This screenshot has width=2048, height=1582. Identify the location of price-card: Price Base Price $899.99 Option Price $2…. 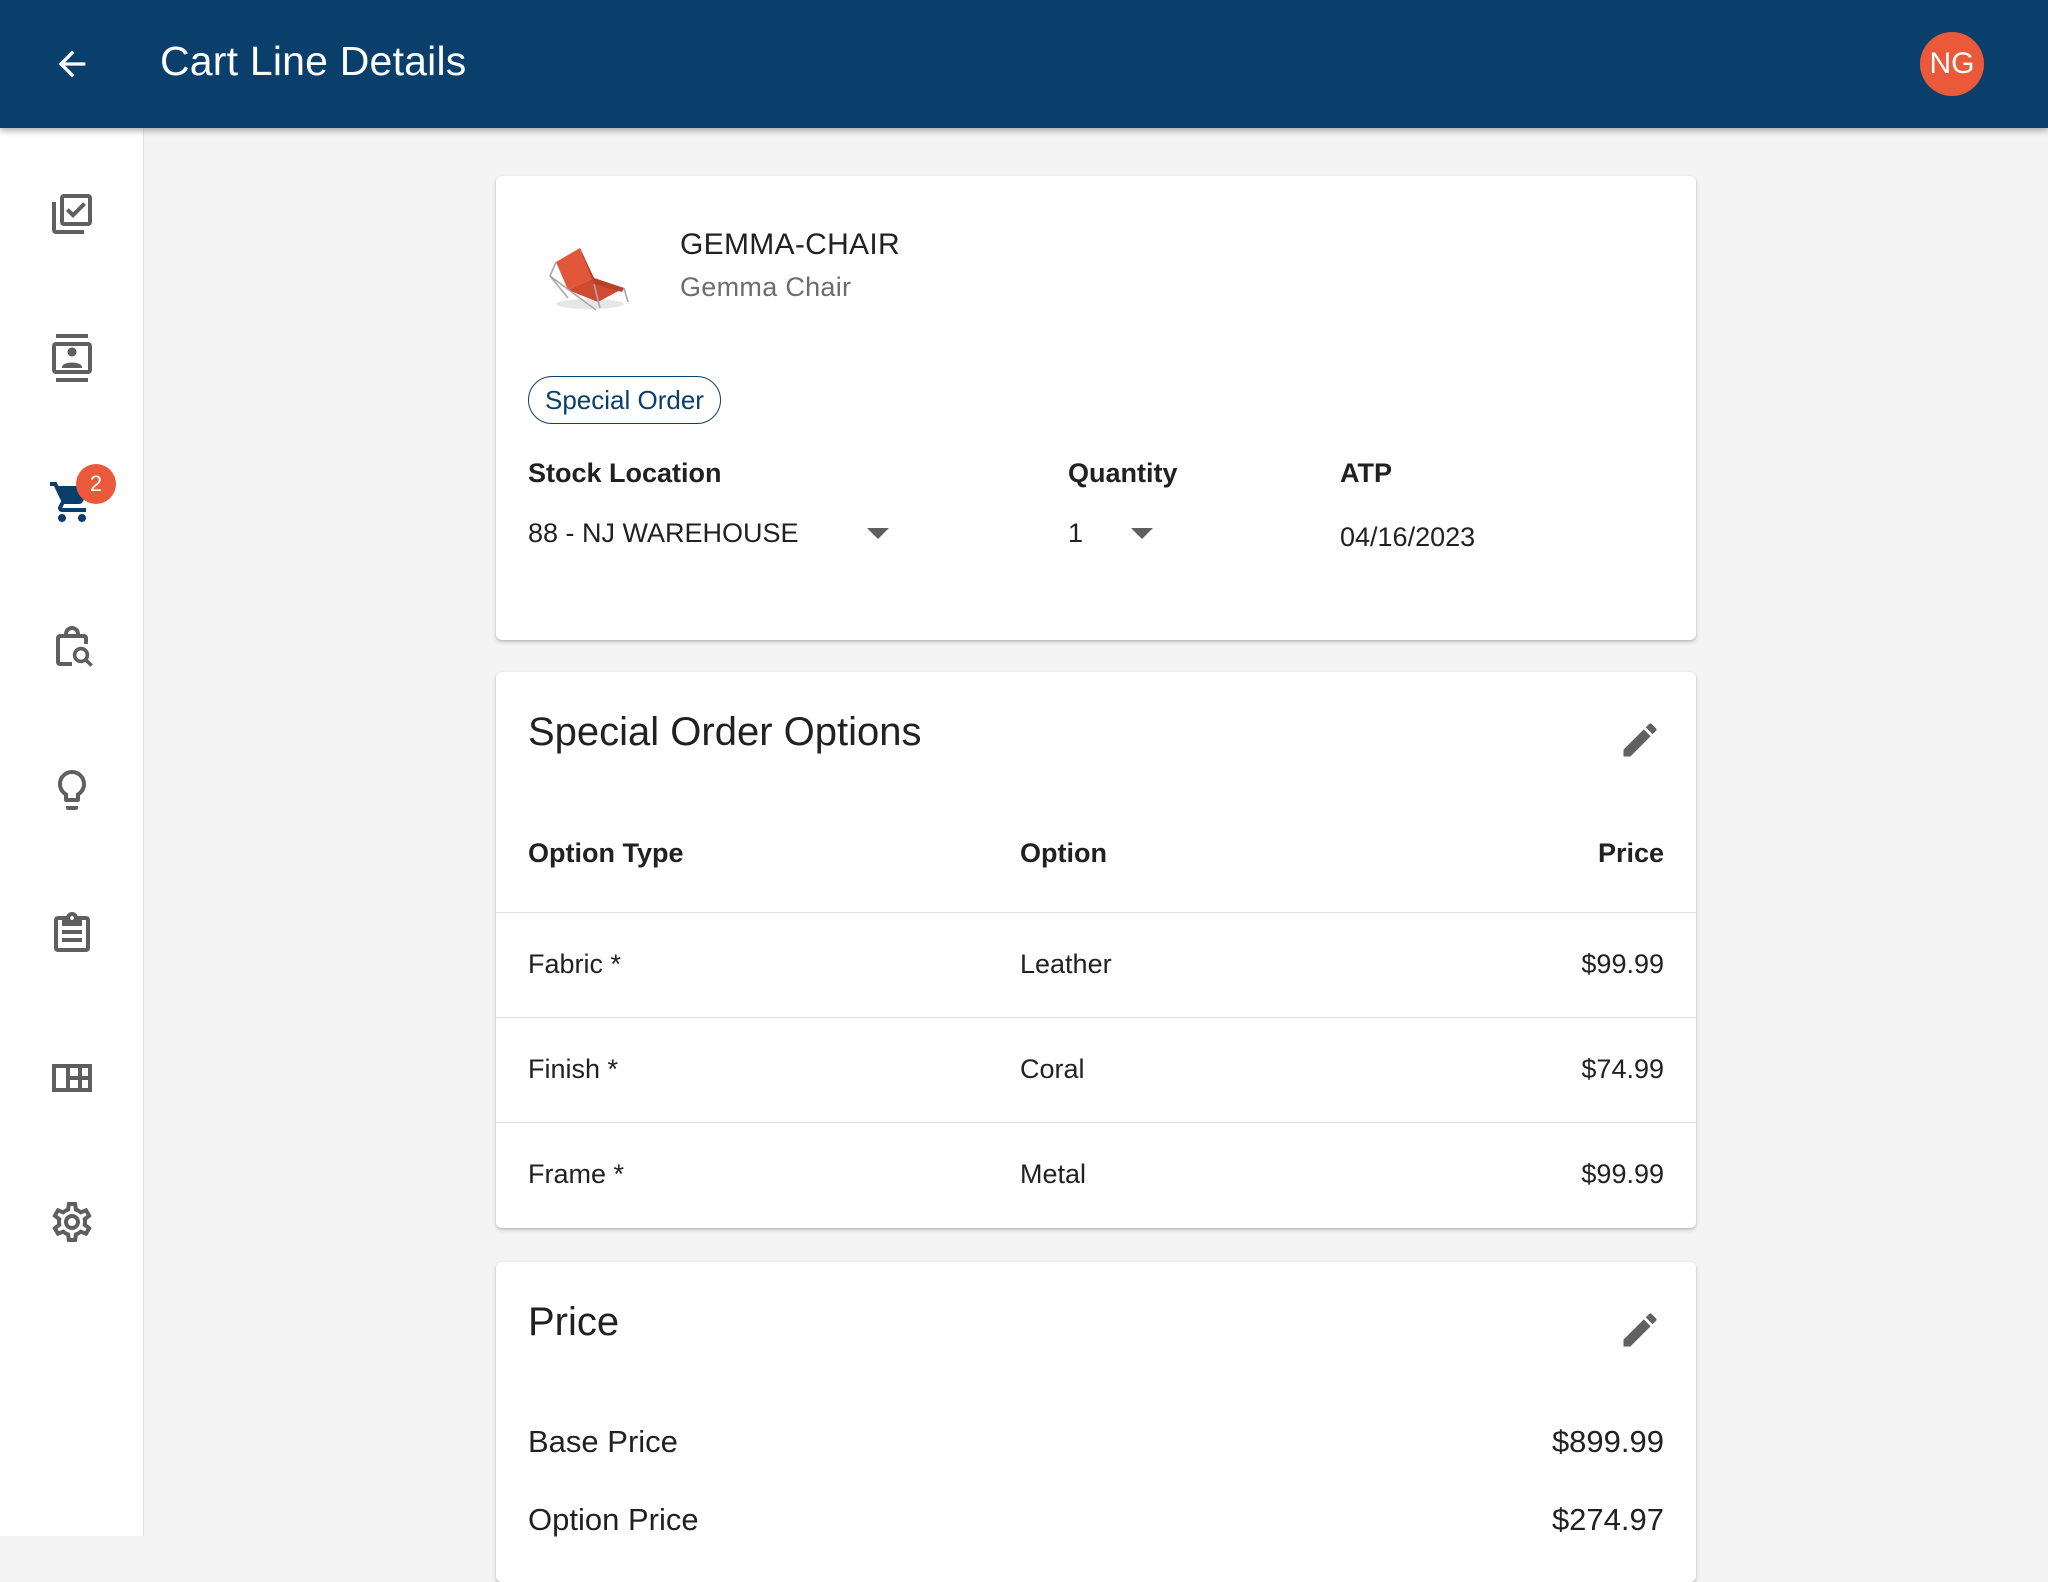
(1096, 1422).